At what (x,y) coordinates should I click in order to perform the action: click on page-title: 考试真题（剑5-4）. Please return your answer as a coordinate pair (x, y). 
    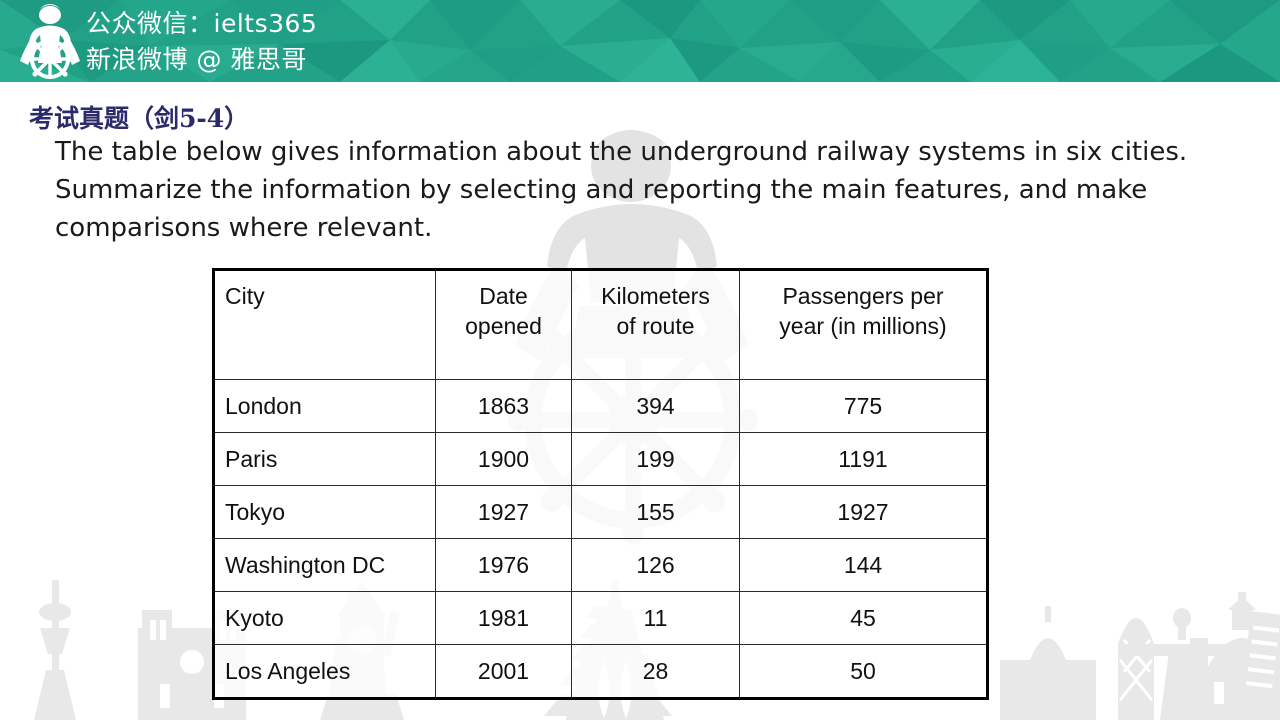
    Looking at the image, I should click on (139, 118).